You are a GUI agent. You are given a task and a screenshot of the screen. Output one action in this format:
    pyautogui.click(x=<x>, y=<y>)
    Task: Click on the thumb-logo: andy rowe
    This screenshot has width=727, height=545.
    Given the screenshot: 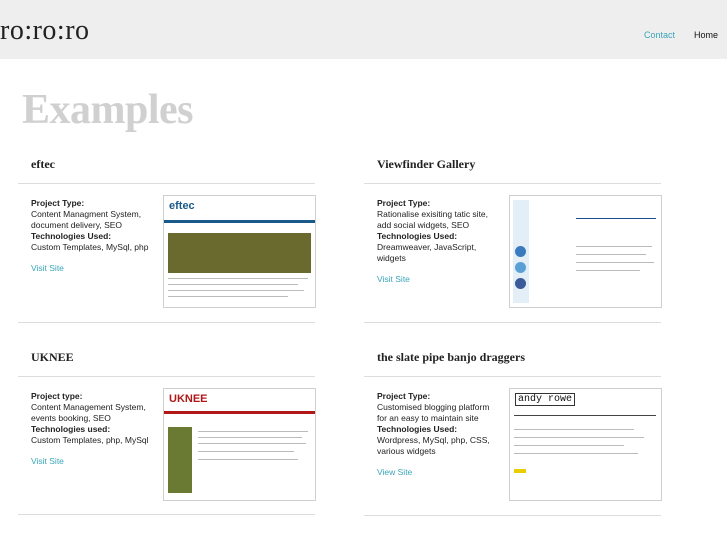 What is the action you would take?
    pyautogui.click(x=545, y=399)
    